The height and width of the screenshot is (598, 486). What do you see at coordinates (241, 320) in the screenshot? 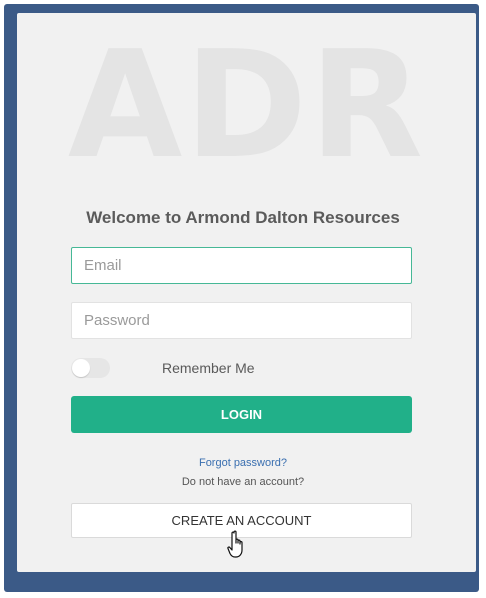
I see `password-field` at bounding box center [241, 320].